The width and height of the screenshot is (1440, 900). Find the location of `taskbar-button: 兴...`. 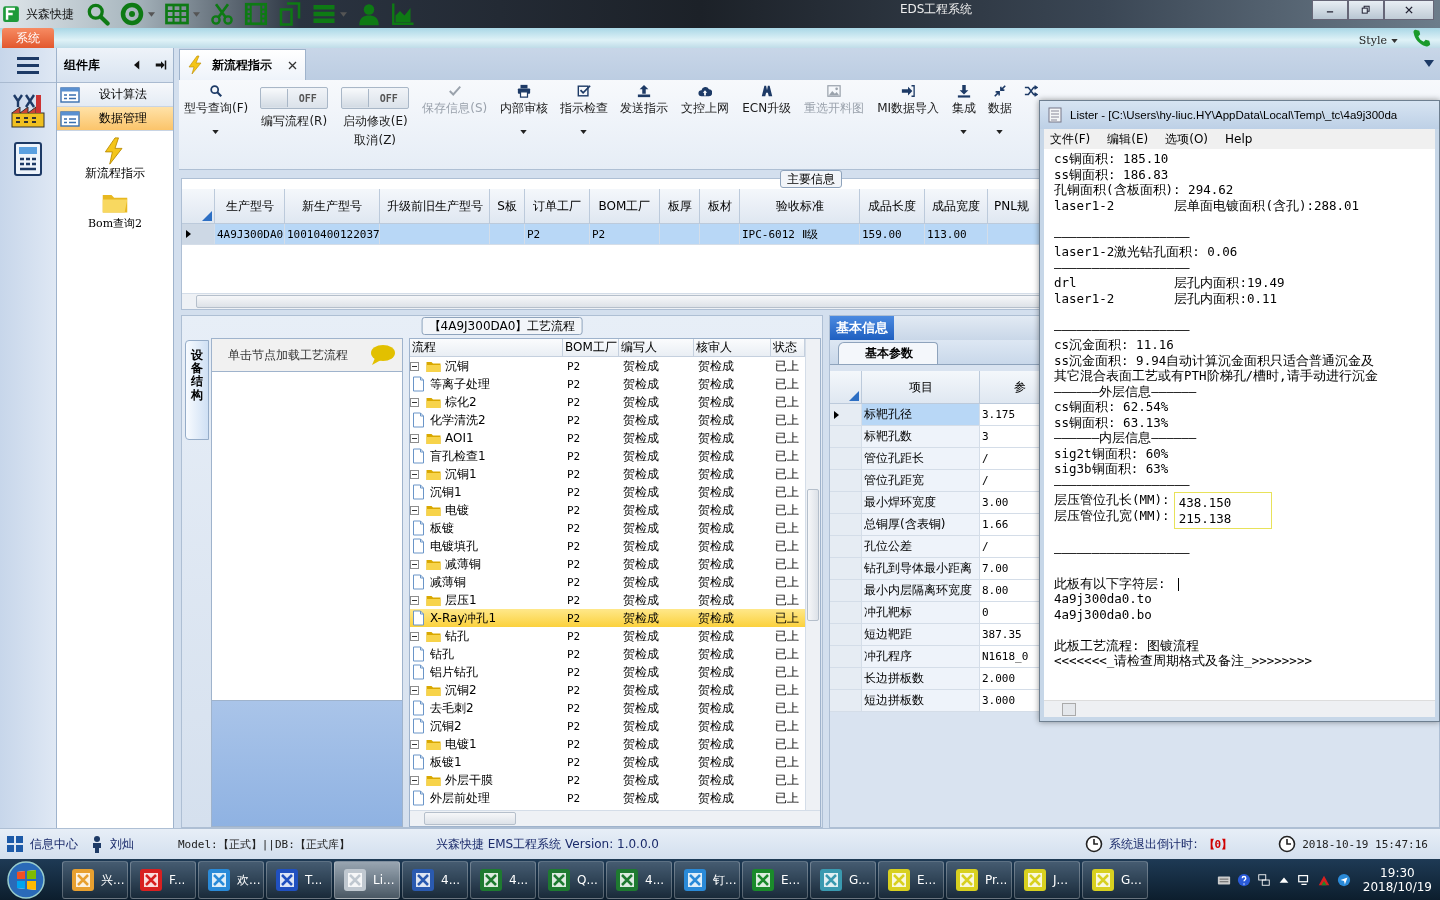

taskbar-button: 兴... is located at coordinates (95, 880).